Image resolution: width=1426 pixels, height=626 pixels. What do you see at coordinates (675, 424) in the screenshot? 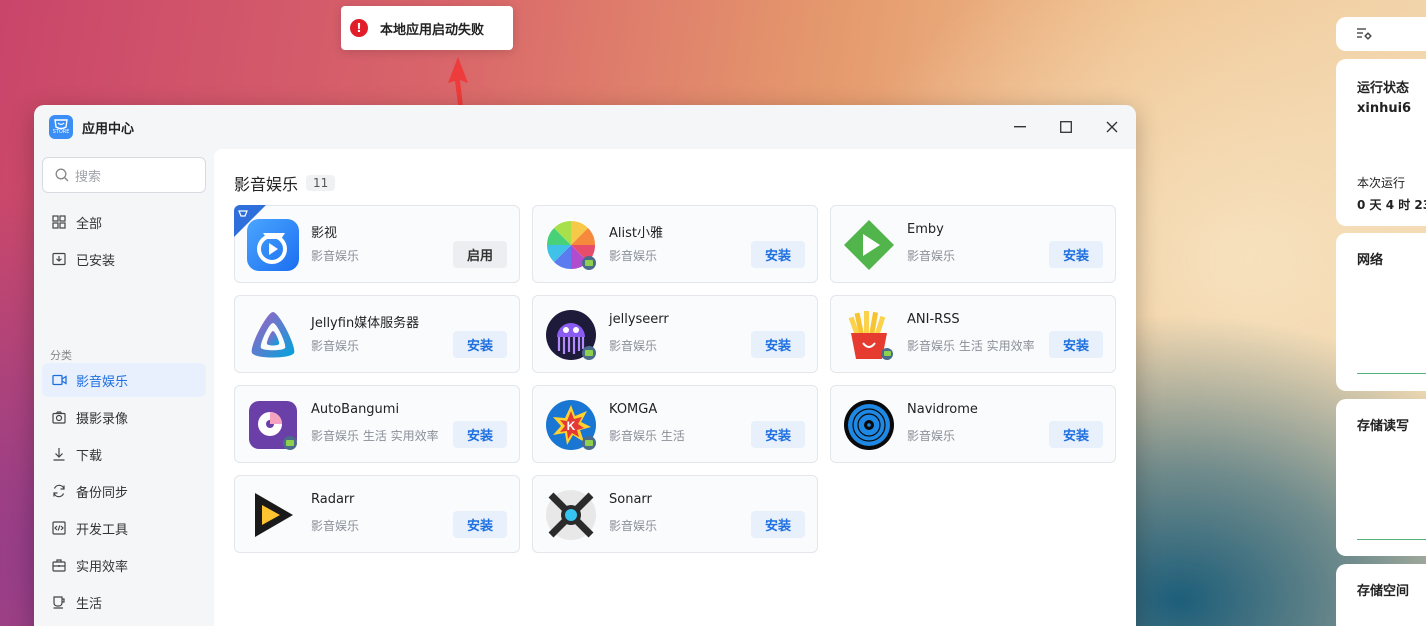
I see `app-card-komga: K KOMGA 影音娱乐 生活 安装` at bounding box center [675, 424].